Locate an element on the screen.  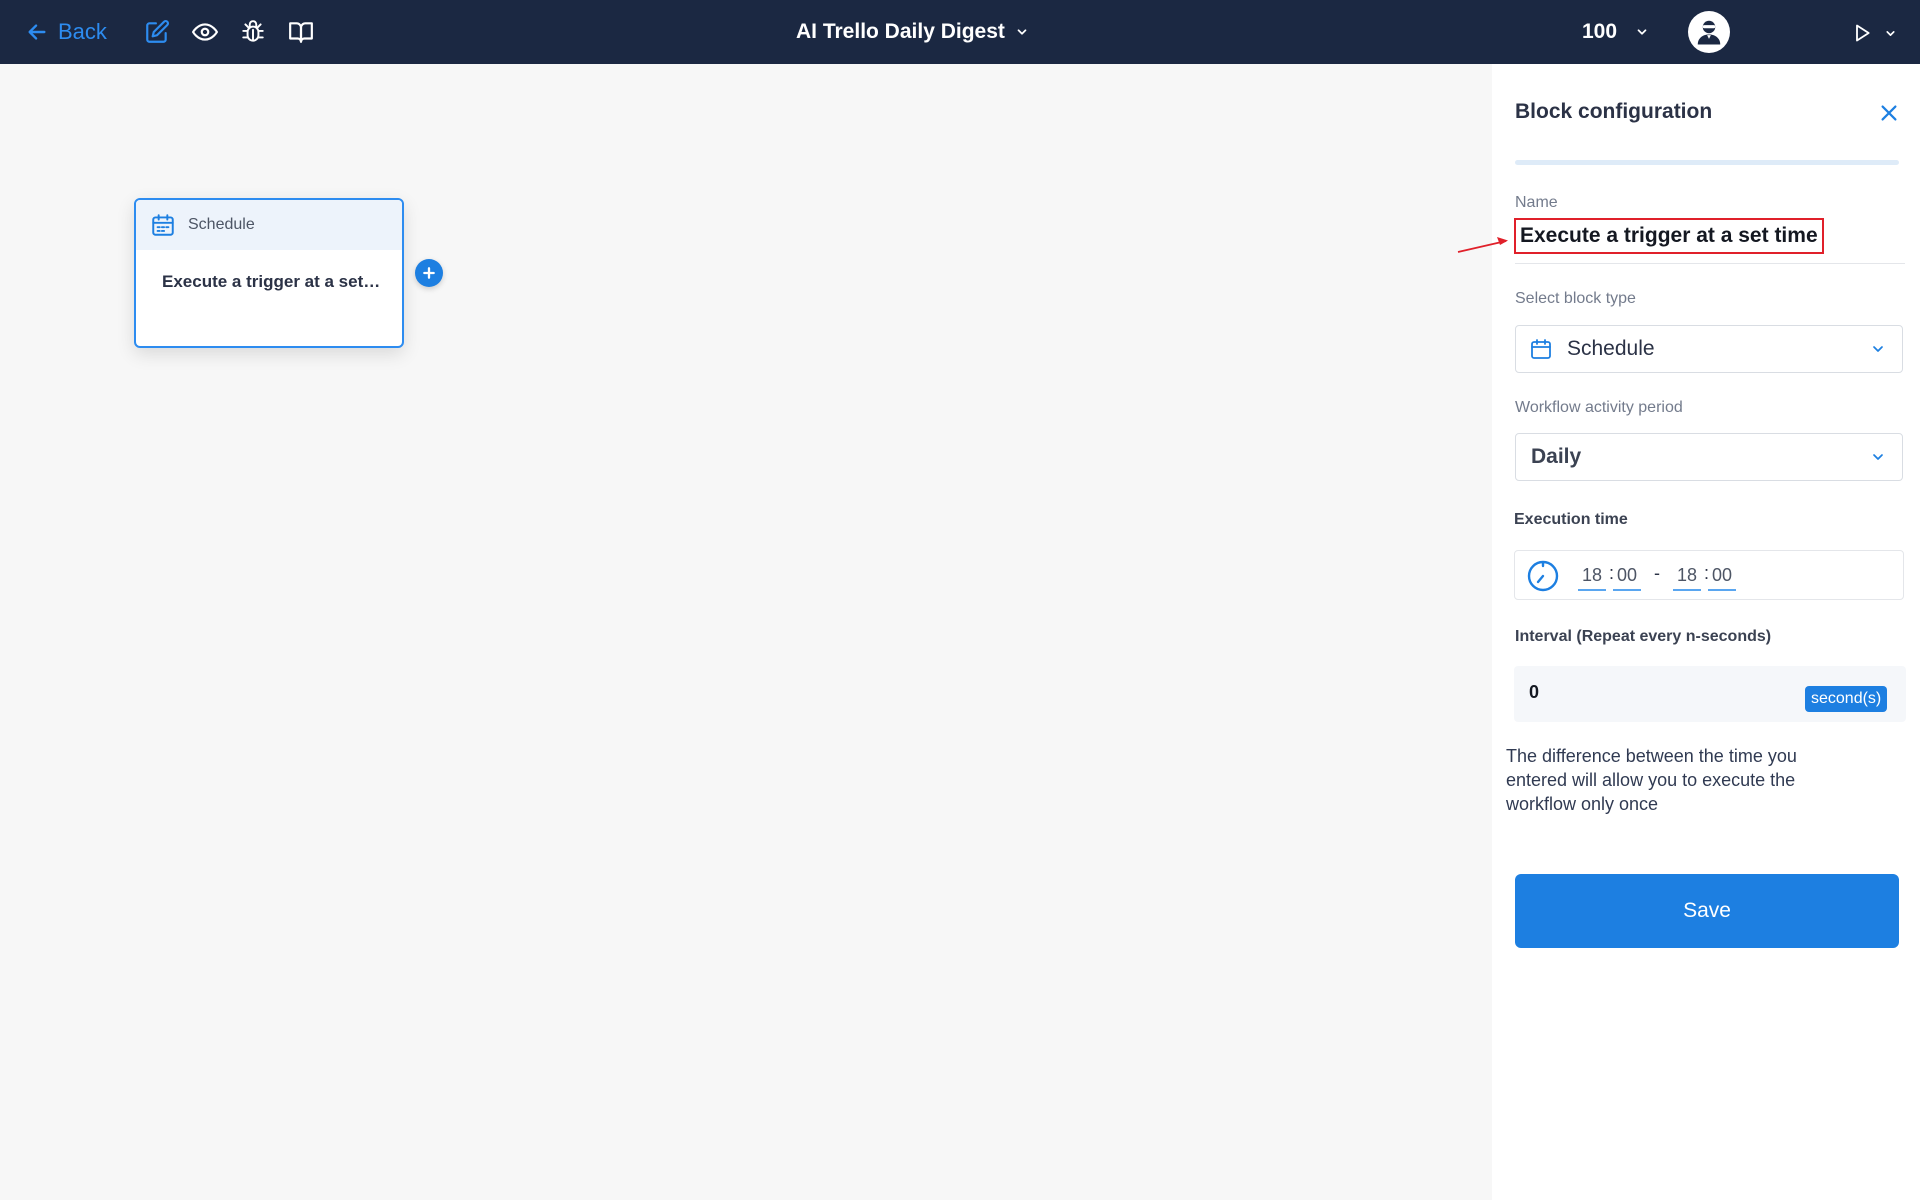
interval-label: Interval (Repeat every n-seconds) is located at coordinates (1643, 636).